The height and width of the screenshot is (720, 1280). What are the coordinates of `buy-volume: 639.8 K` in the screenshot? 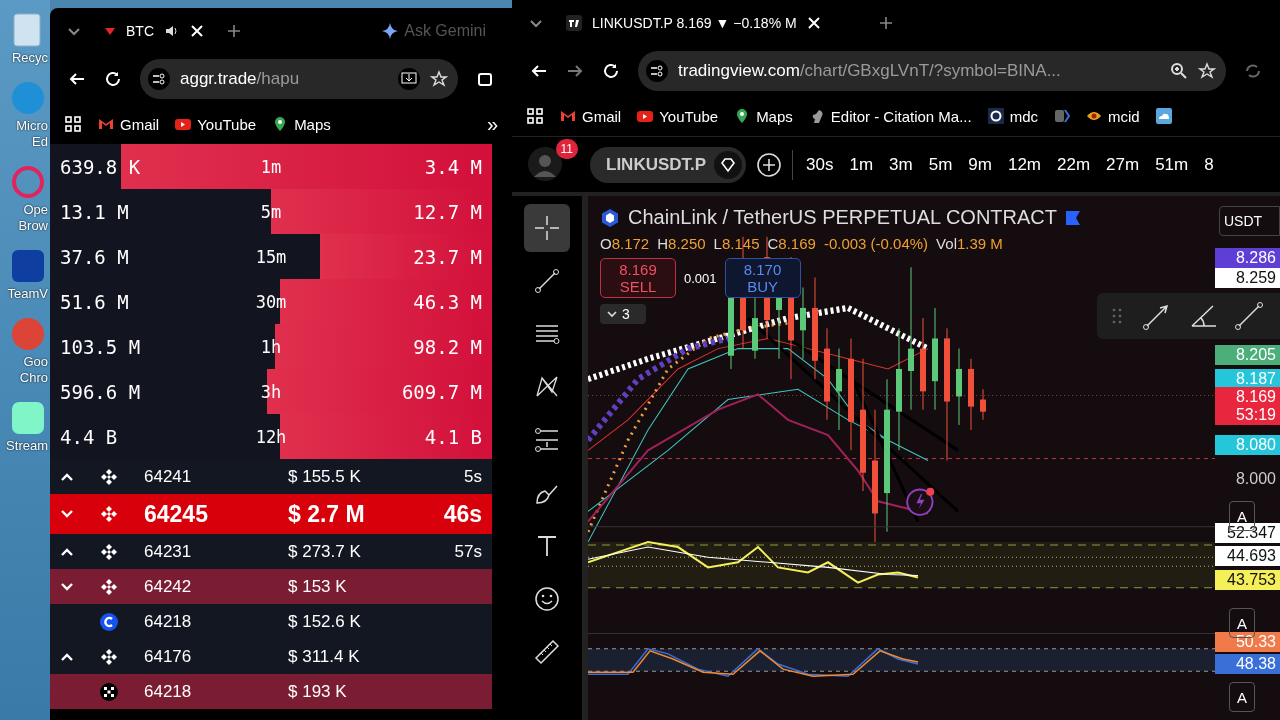 It's located at (101, 166).